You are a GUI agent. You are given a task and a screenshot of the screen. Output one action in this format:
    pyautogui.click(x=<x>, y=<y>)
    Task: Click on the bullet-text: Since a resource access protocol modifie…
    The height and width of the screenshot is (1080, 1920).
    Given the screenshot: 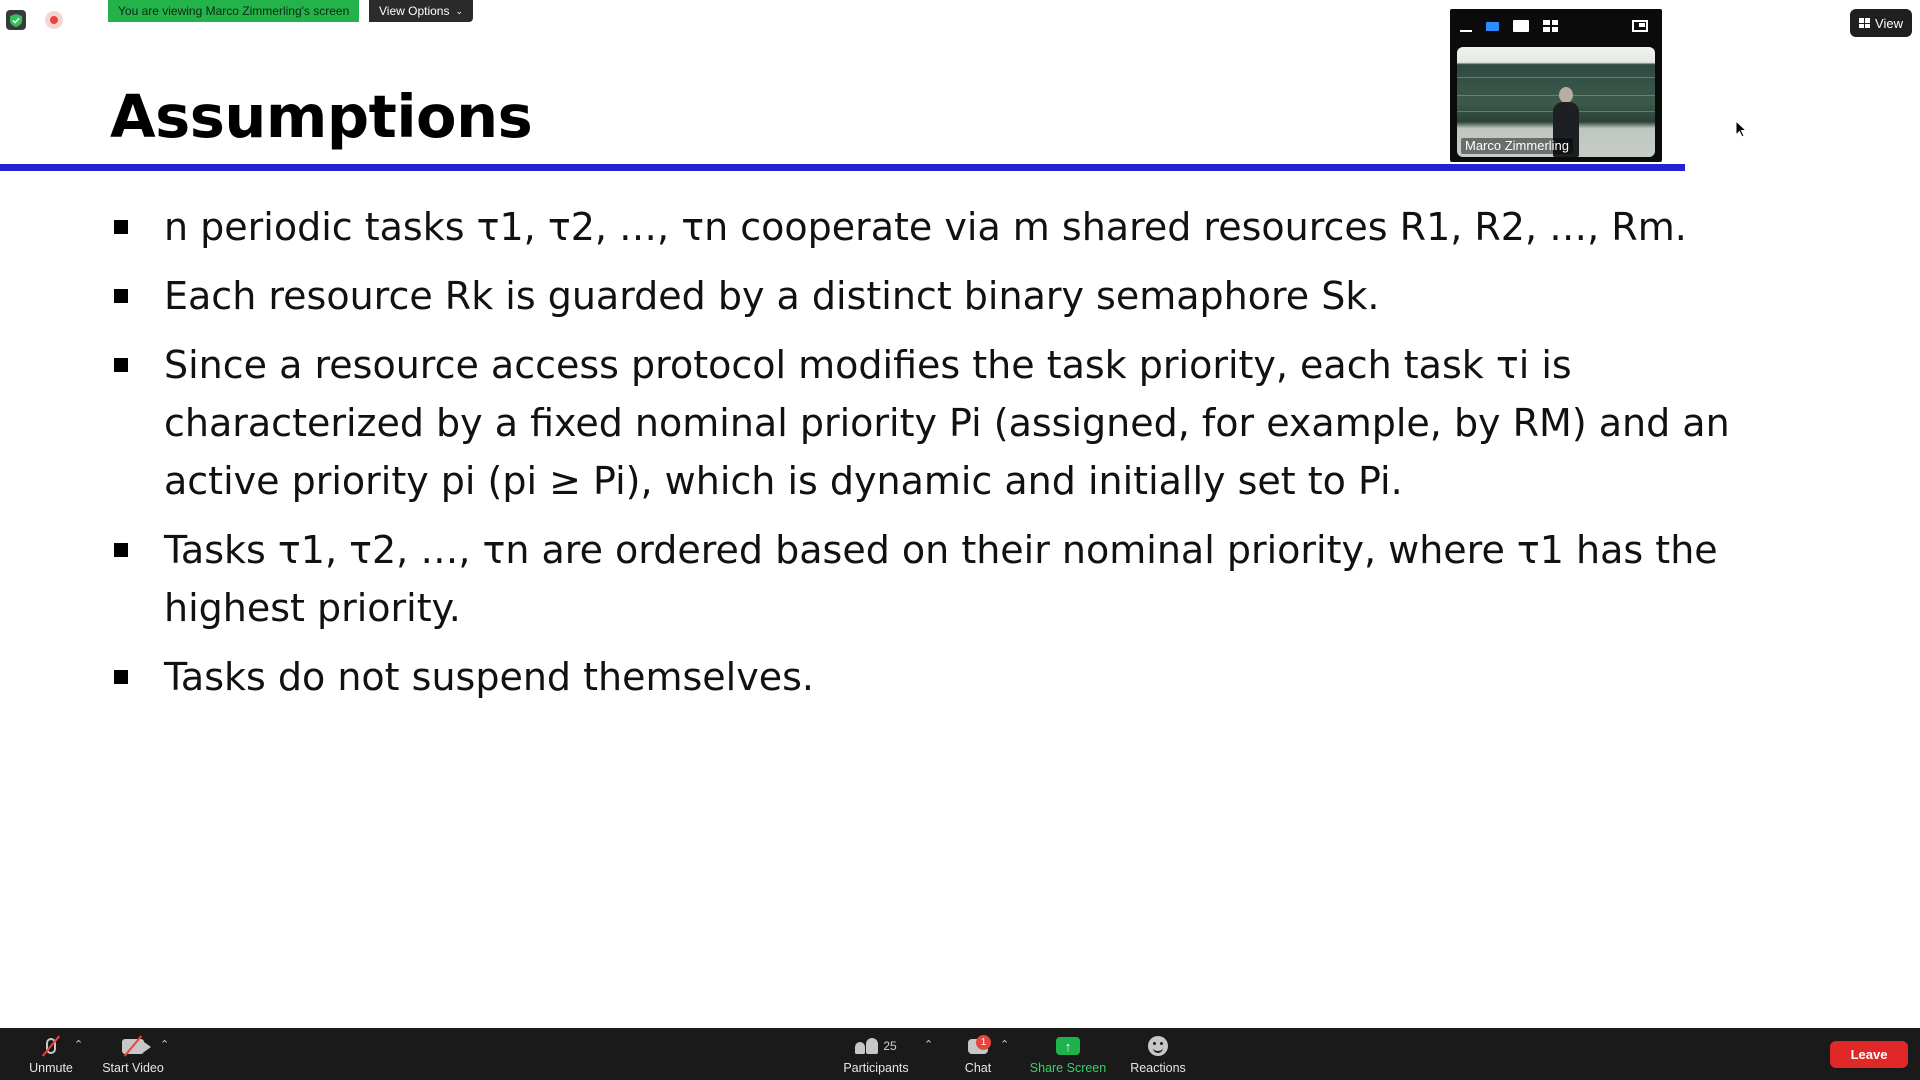 What is the action you would take?
    pyautogui.click(x=947, y=423)
    